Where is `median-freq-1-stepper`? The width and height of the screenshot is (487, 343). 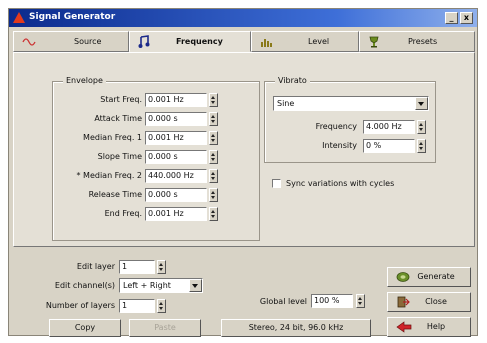 median-freq-1-stepper is located at coordinates (213, 138).